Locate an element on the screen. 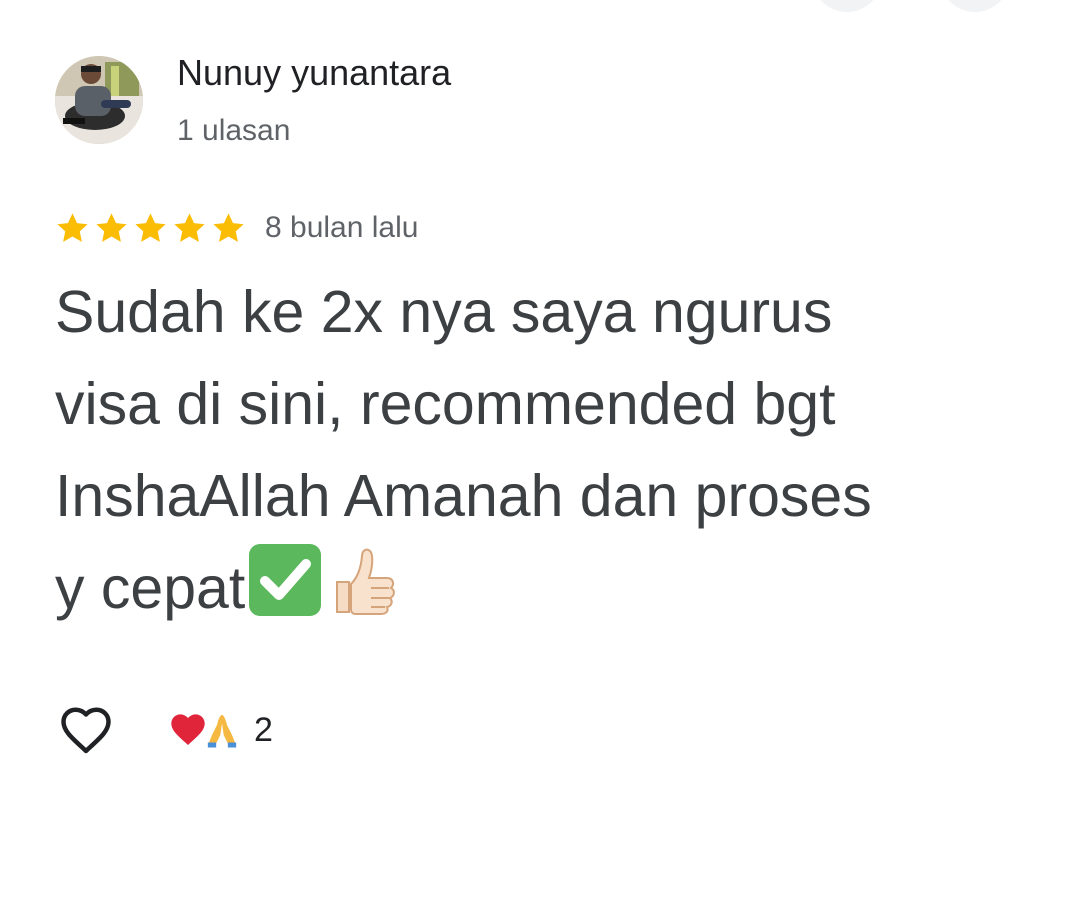 This screenshot has width=1080, height=907. avatar-photo is located at coordinates (99, 100).